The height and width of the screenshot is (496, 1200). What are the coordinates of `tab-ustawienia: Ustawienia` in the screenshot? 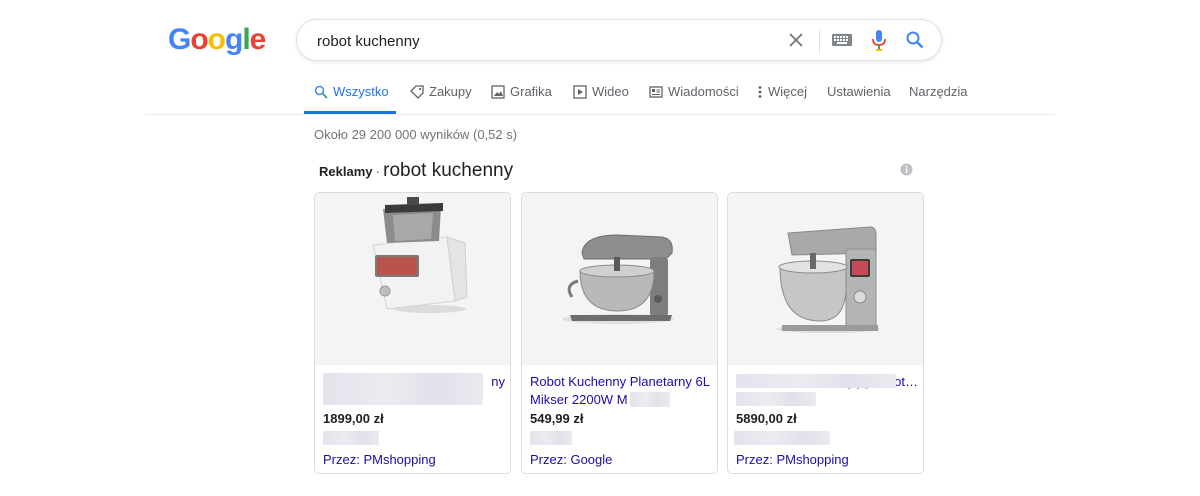 It's located at (859, 99).